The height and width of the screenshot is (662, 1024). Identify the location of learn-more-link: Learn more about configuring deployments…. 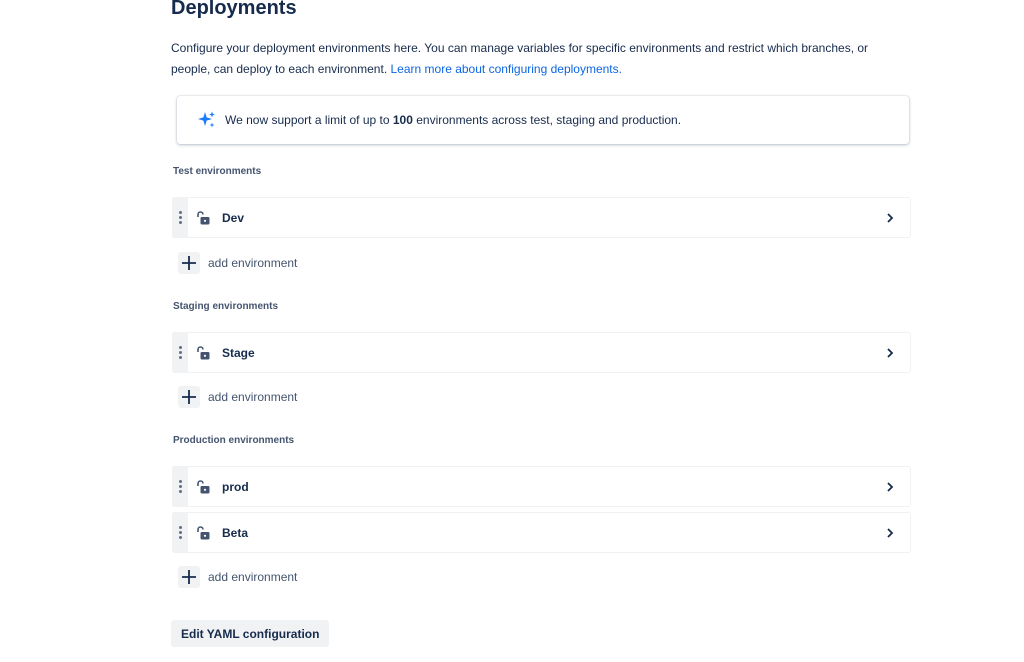
(506, 69).